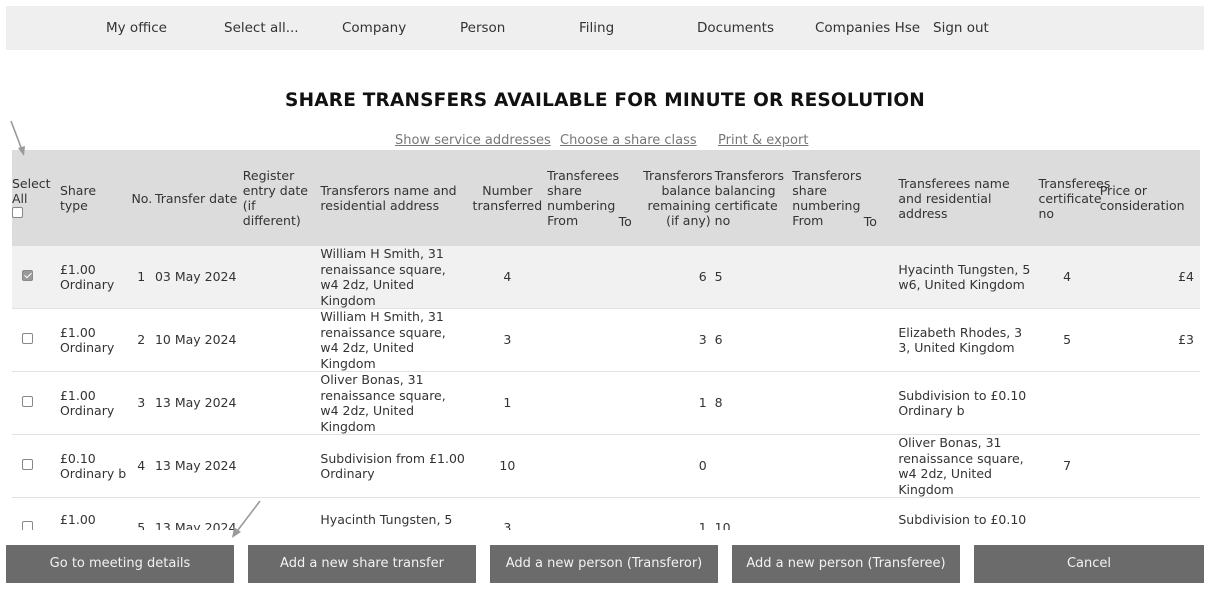 The height and width of the screenshot is (604, 1210). I want to click on header-to-1: To, so click(625, 221).